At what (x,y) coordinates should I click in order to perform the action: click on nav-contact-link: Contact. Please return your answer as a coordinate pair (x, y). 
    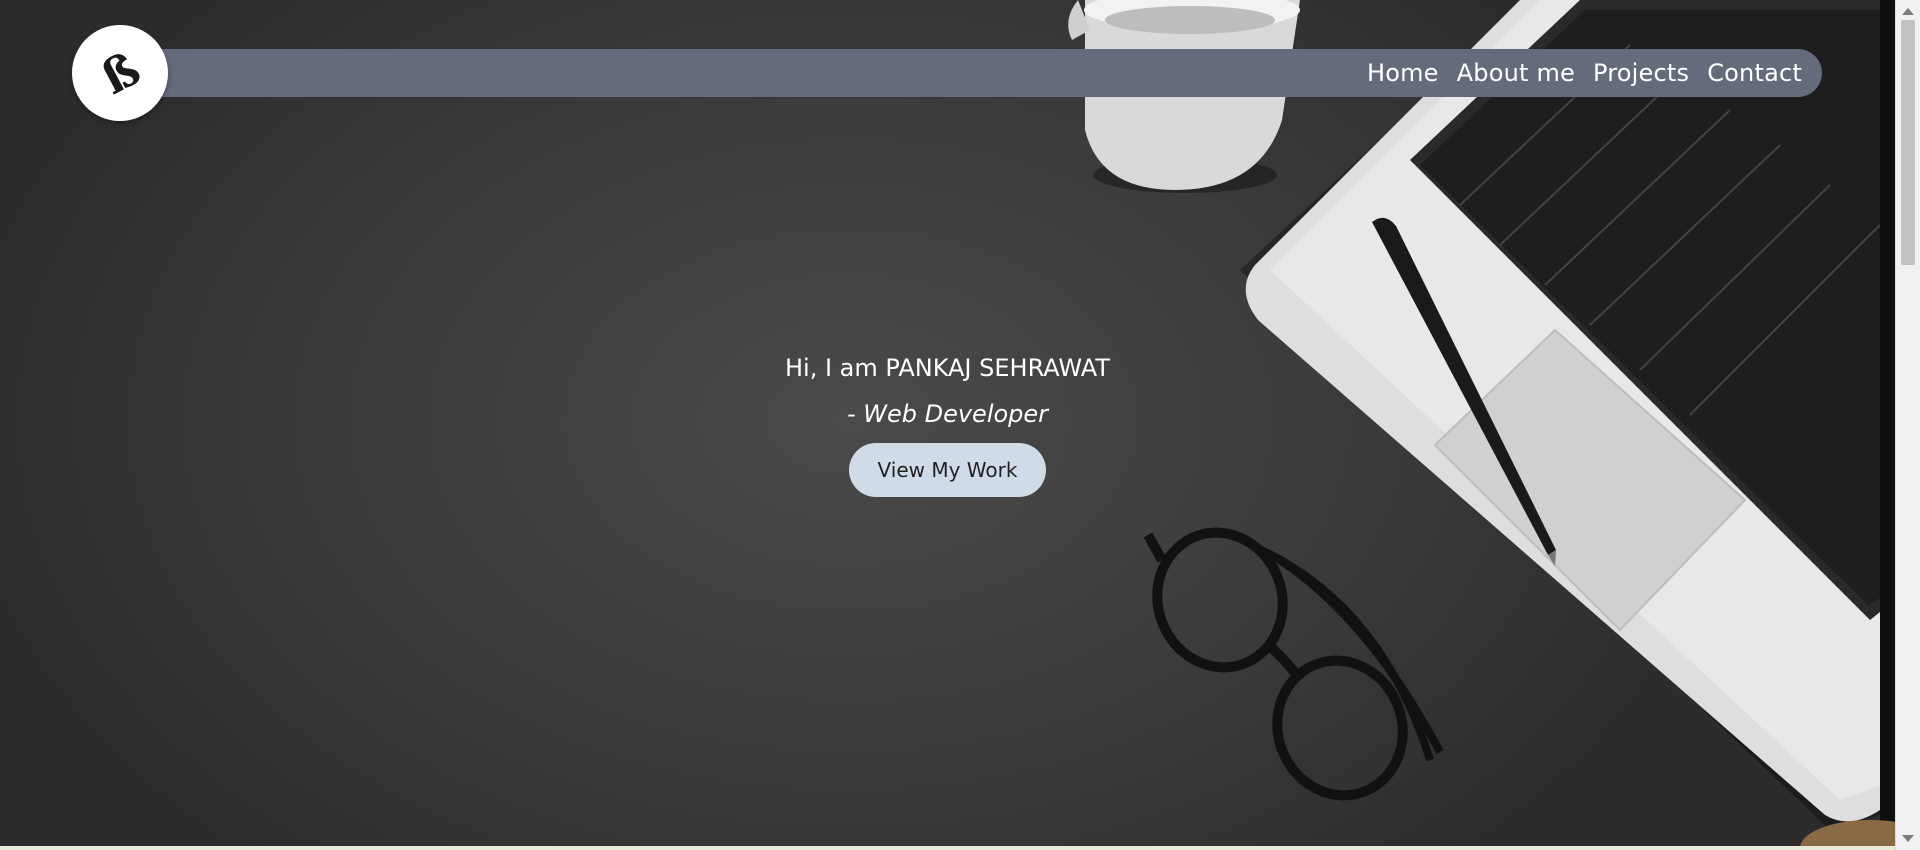
    Looking at the image, I should click on (1754, 73).